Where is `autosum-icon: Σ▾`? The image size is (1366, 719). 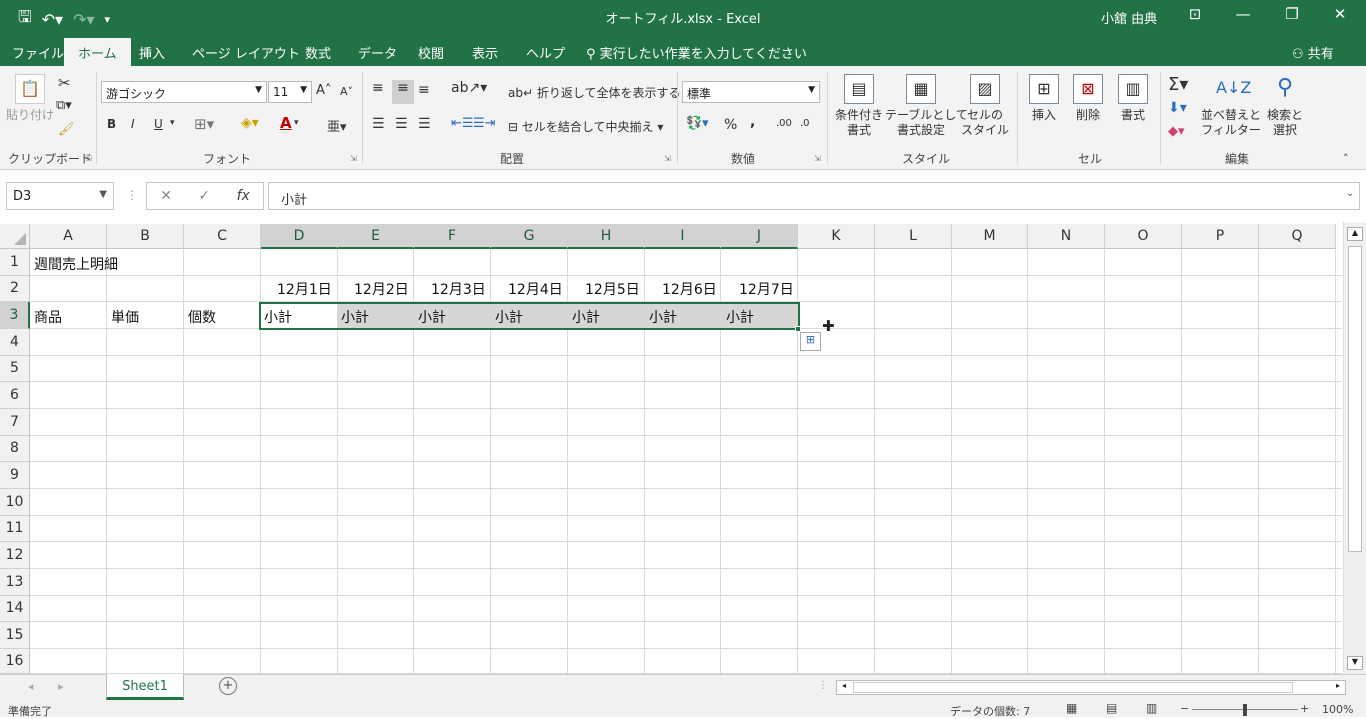 autosum-icon: Σ▾ is located at coordinates (1178, 84).